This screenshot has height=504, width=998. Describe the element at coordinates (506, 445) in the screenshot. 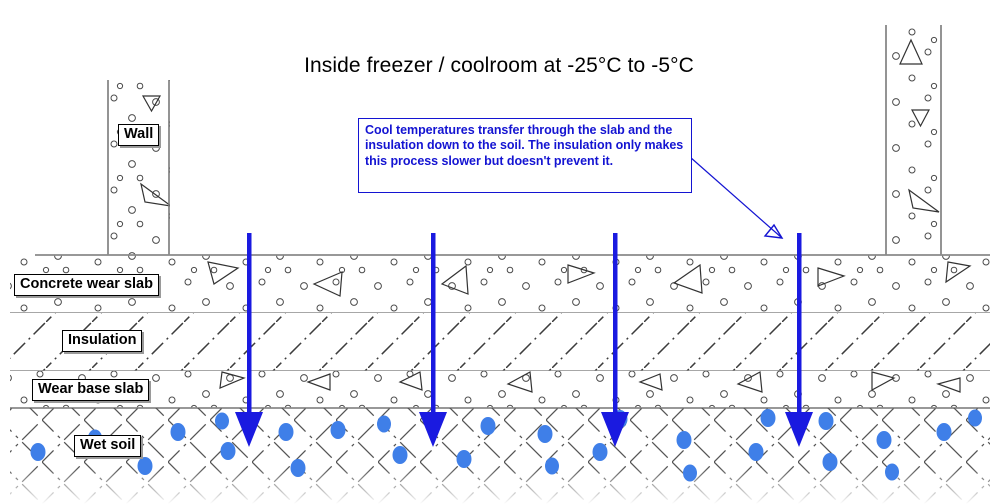

I see `water-droplets` at that location.